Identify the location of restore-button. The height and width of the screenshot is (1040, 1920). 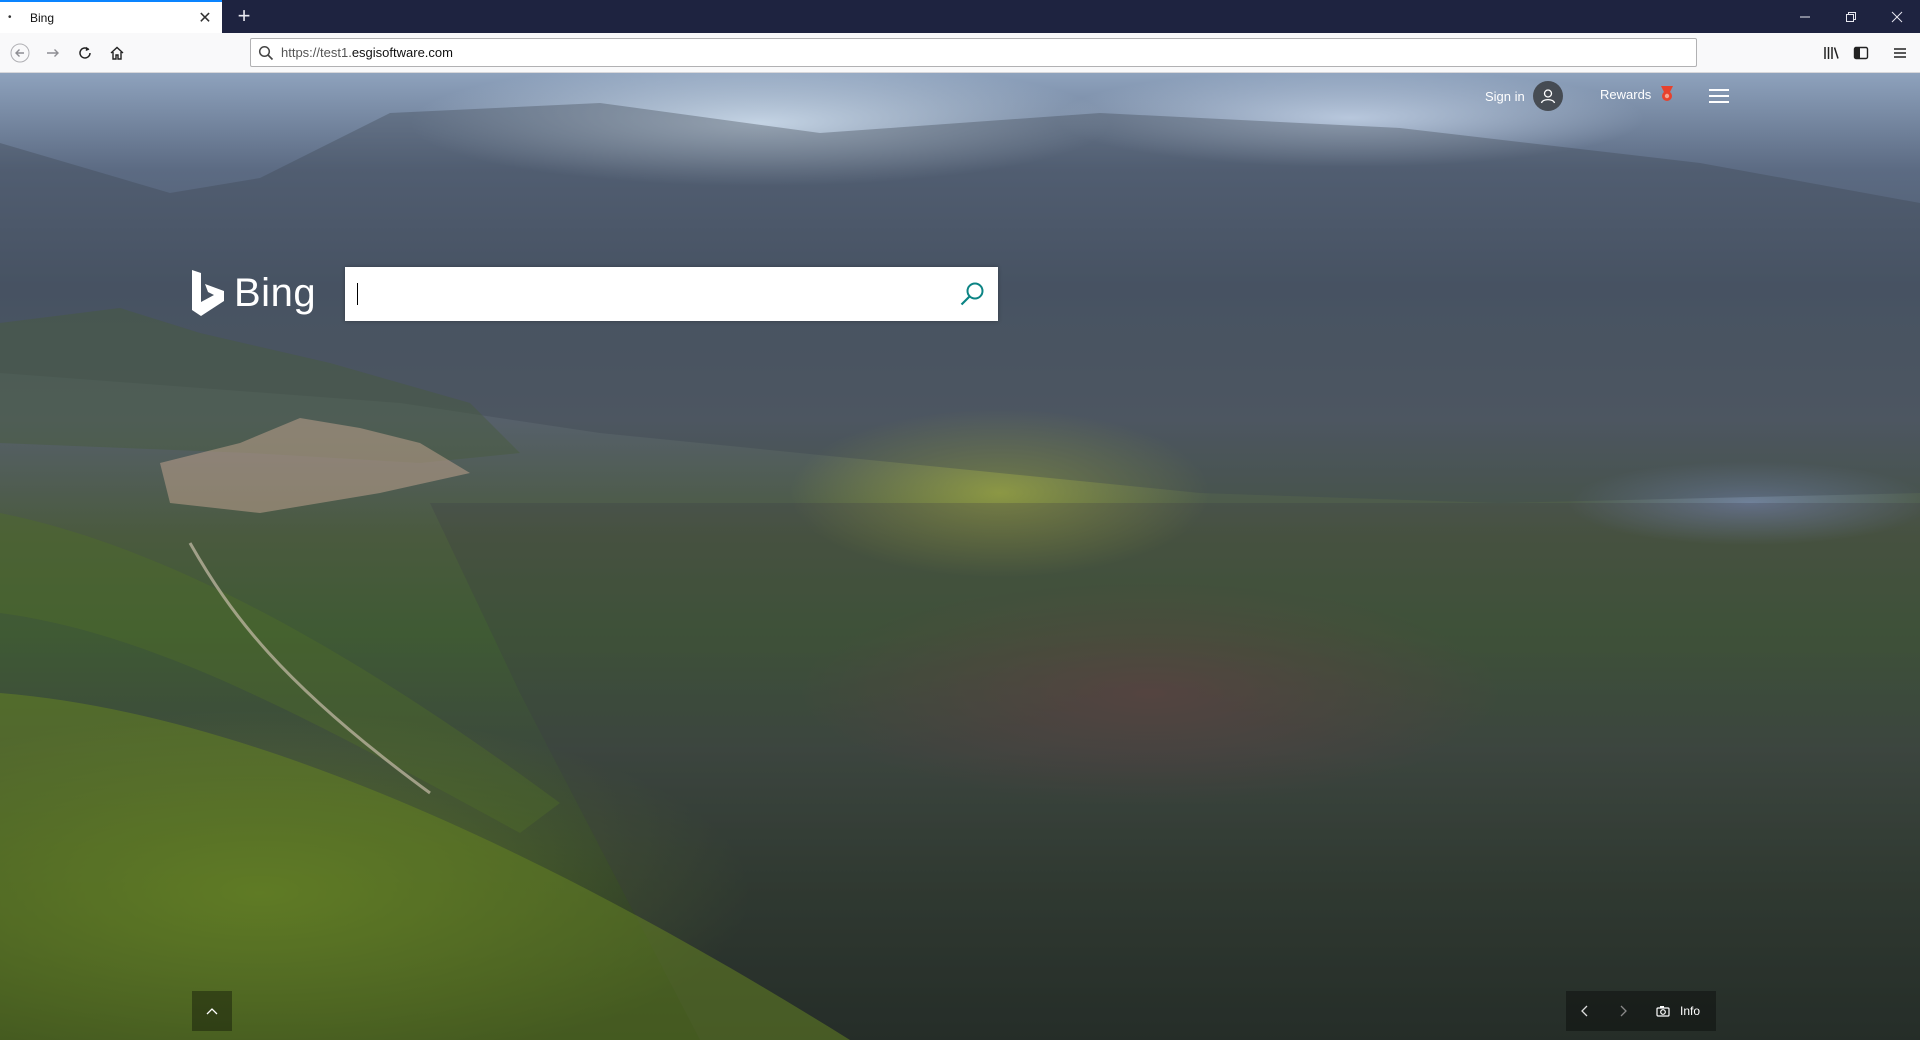
(1851, 16).